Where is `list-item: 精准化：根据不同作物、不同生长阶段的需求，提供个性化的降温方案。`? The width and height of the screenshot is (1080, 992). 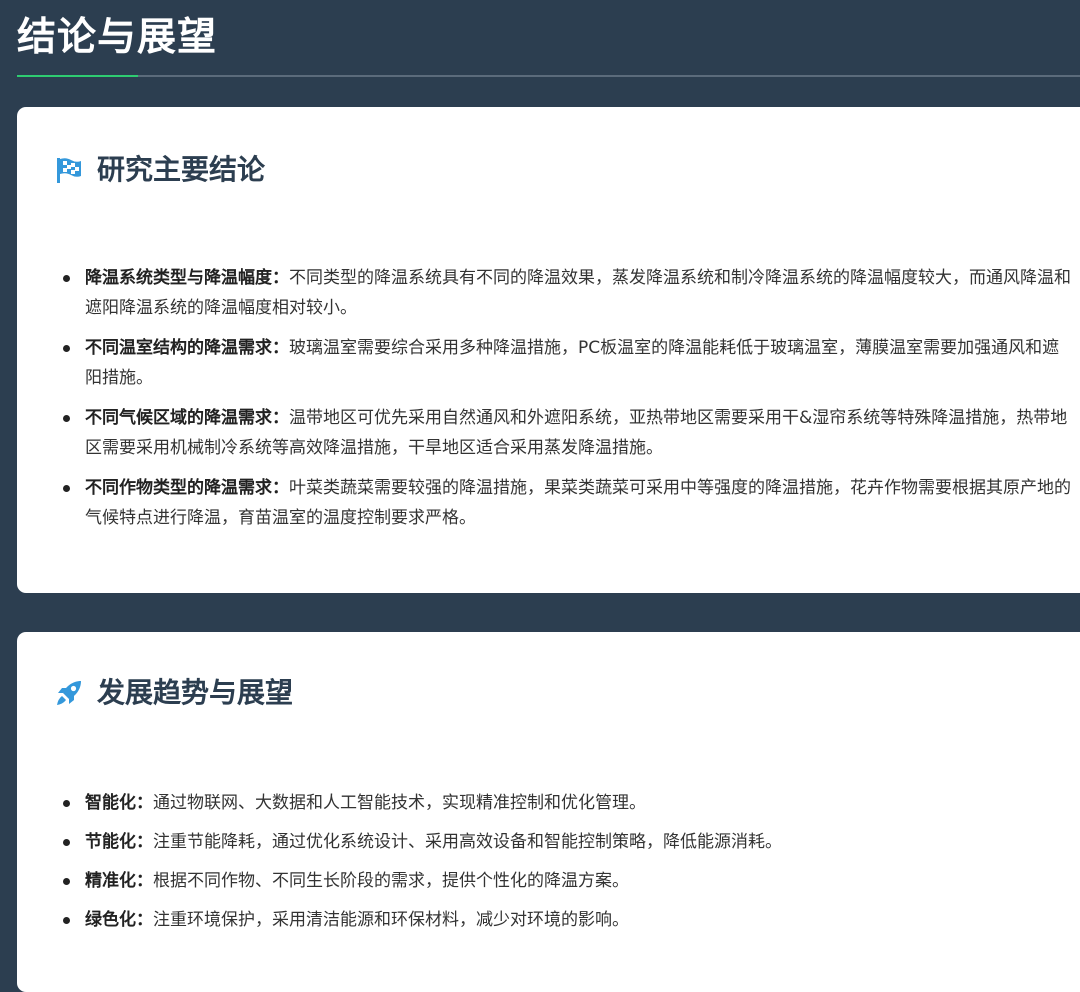
list-item: 精准化：根据不同作物、不同生长阶段的需求，提供个性化的降温方案。 is located at coordinates (569, 881).